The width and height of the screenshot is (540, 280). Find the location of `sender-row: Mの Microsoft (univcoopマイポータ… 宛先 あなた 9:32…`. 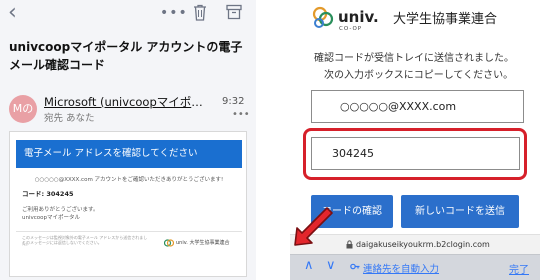

sender-row: Mの Microsoft (univcoopマイポータ… 宛先 あなた 9:32… is located at coordinates (128, 109).